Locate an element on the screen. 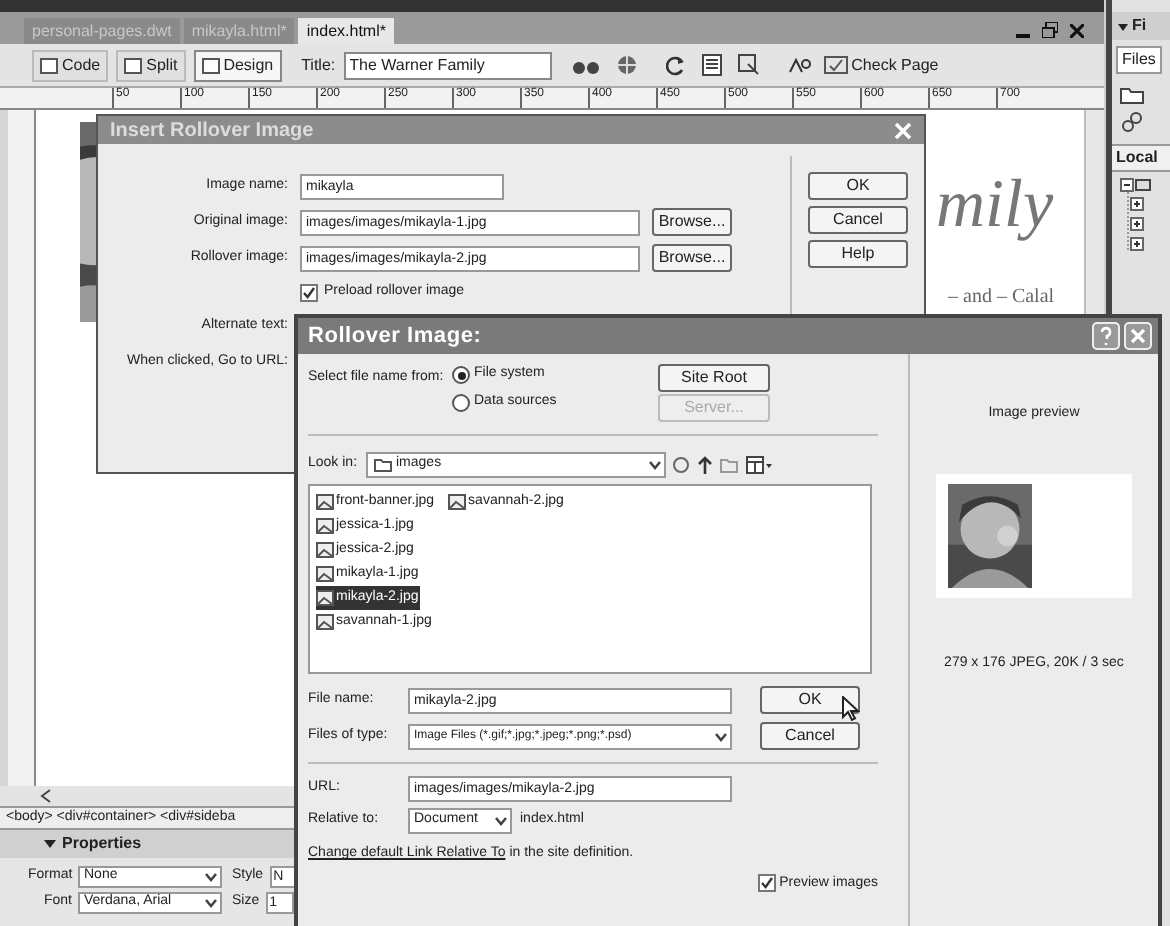 This screenshot has width=1170, height=926. page-heading-text: mily is located at coordinates (995, 206).